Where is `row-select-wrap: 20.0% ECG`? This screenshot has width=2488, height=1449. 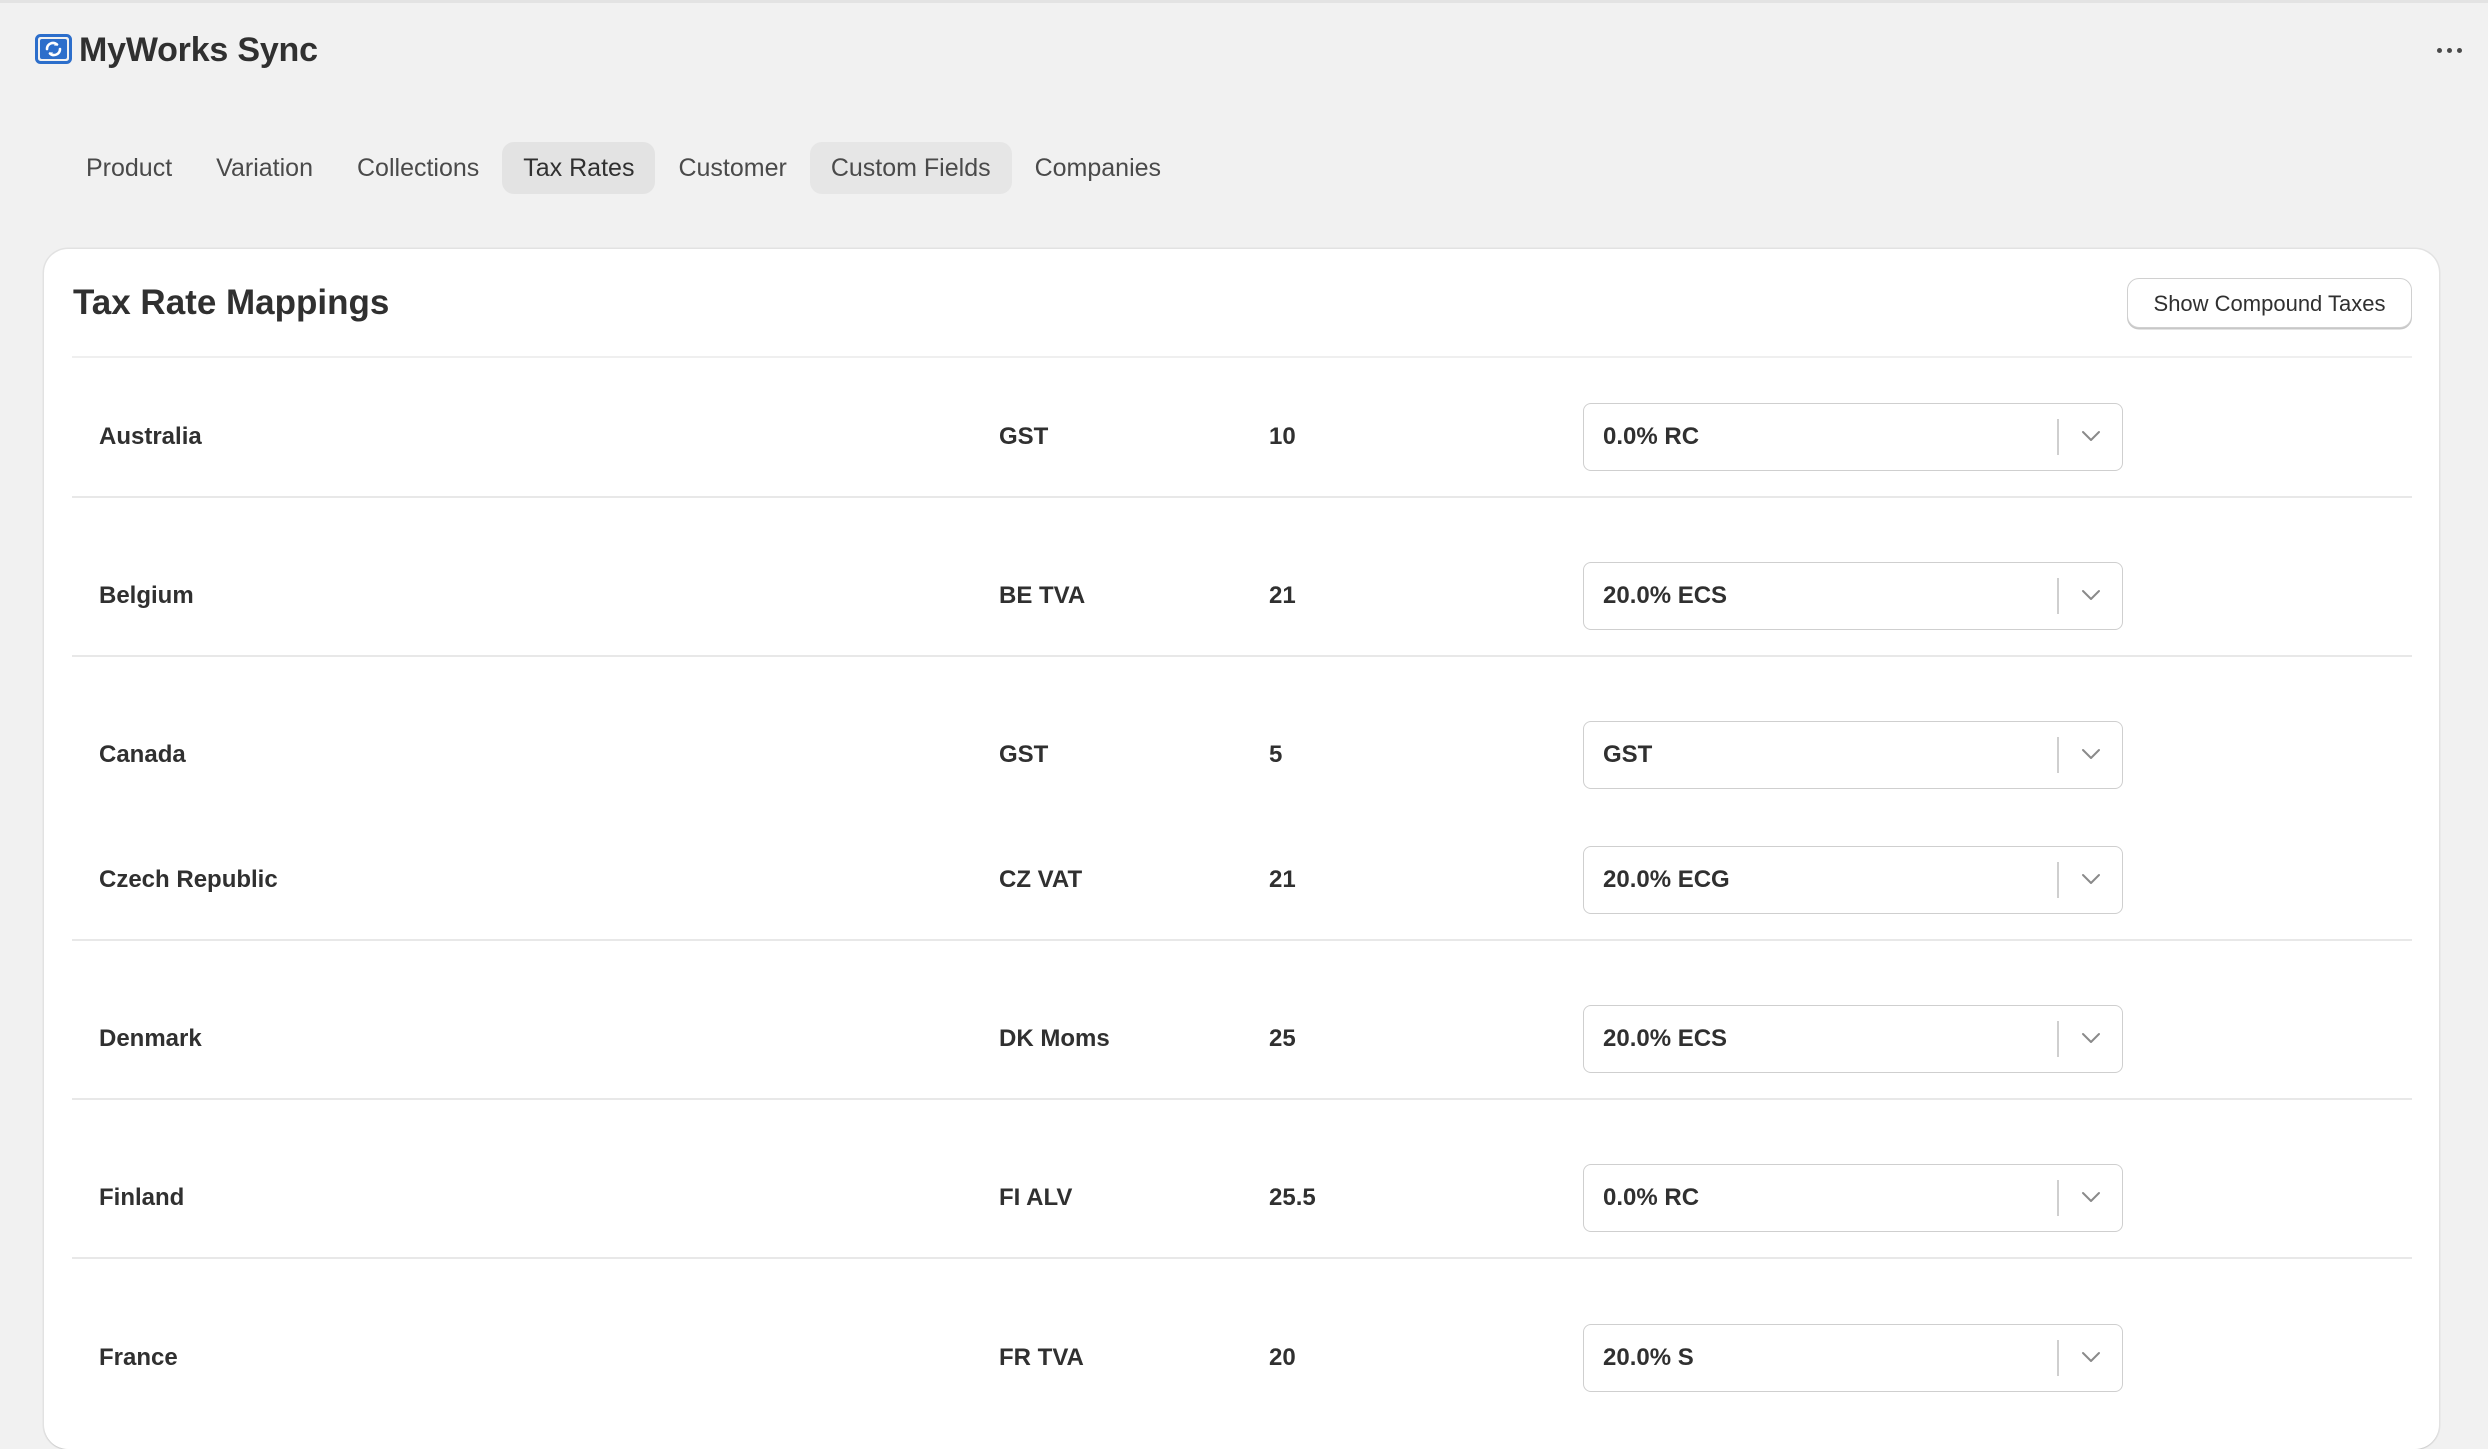
row-select-wrap: 20.0% ECG is located at coordinates (1242, 880).